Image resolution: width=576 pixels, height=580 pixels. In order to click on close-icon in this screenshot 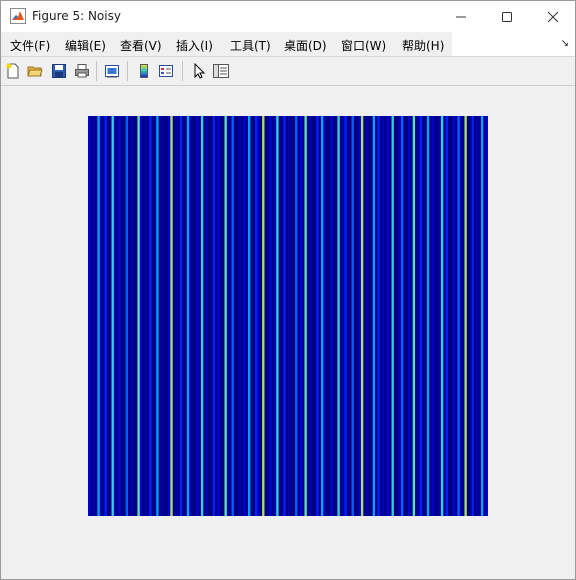, I will do `click(553, 16)`.